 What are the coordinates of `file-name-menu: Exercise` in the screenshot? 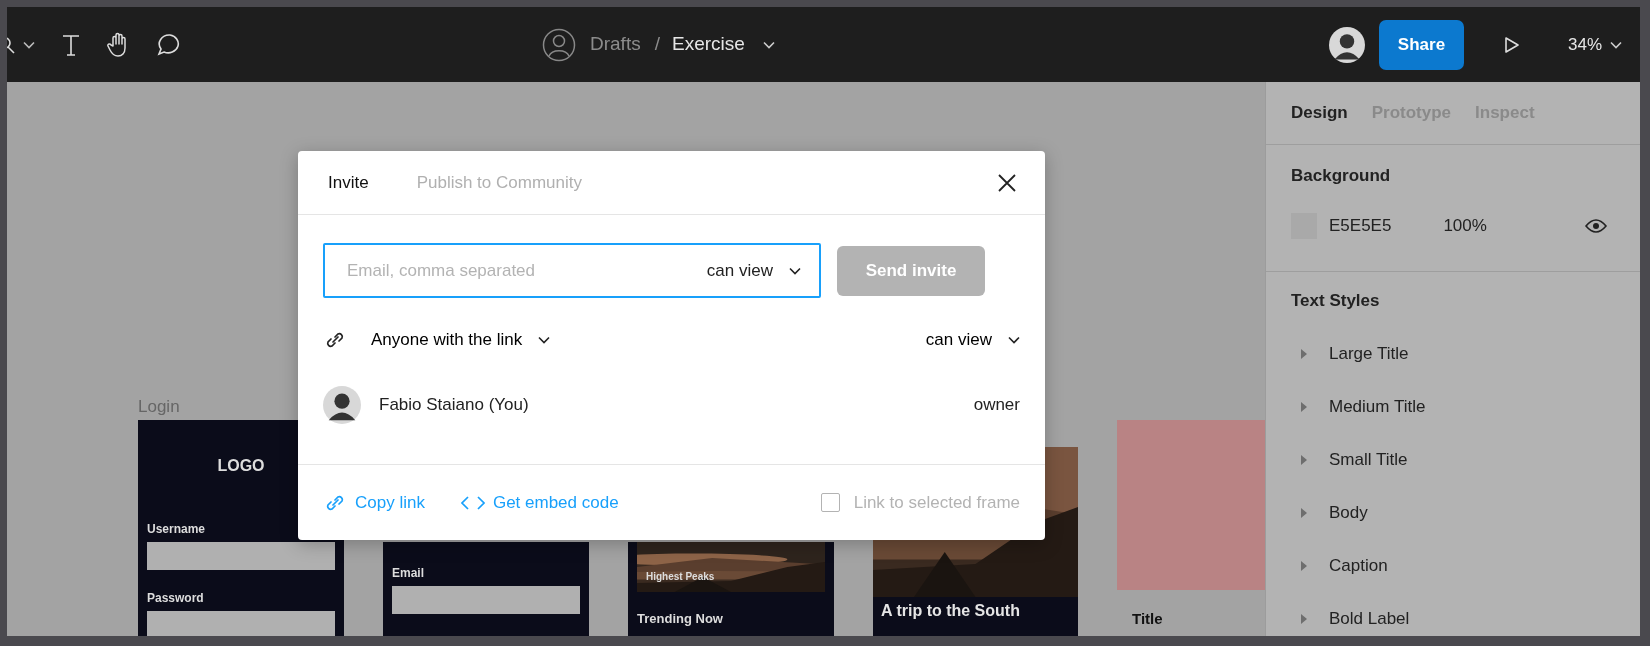 It's located at (708, 44).